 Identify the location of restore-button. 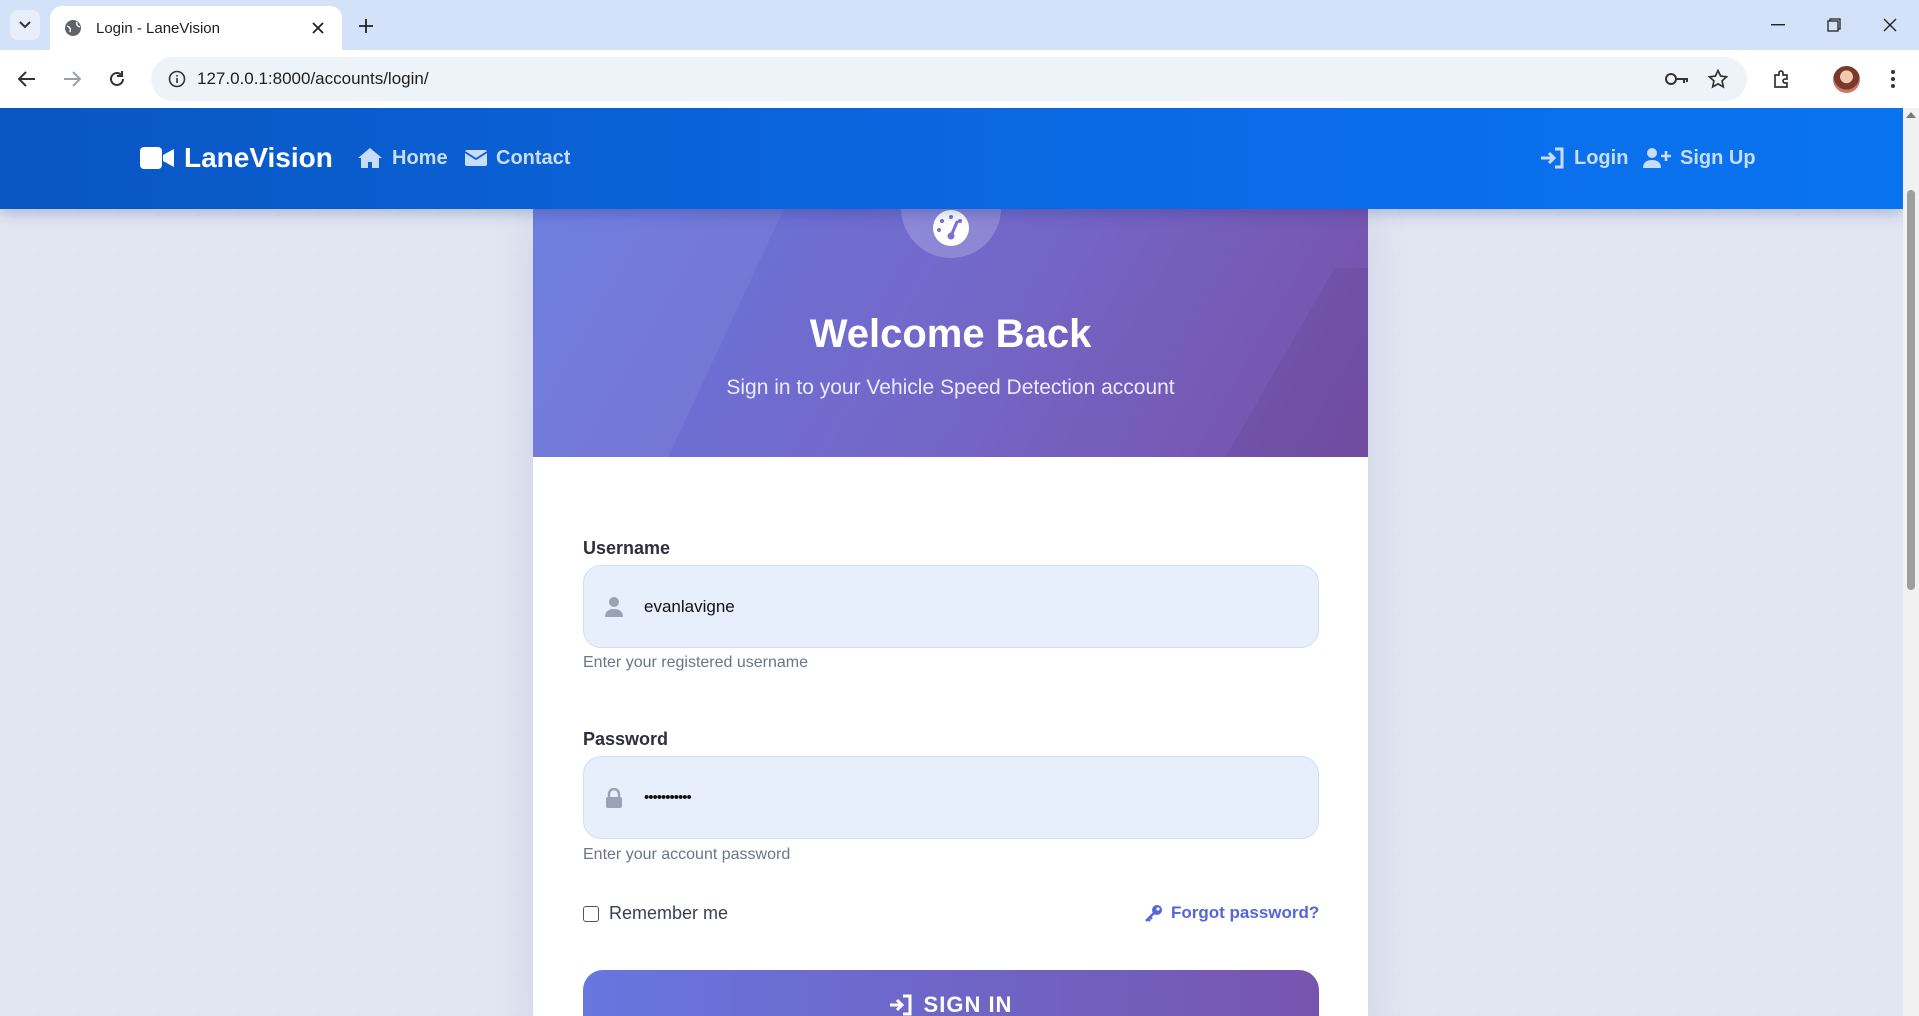
(1834, 25).